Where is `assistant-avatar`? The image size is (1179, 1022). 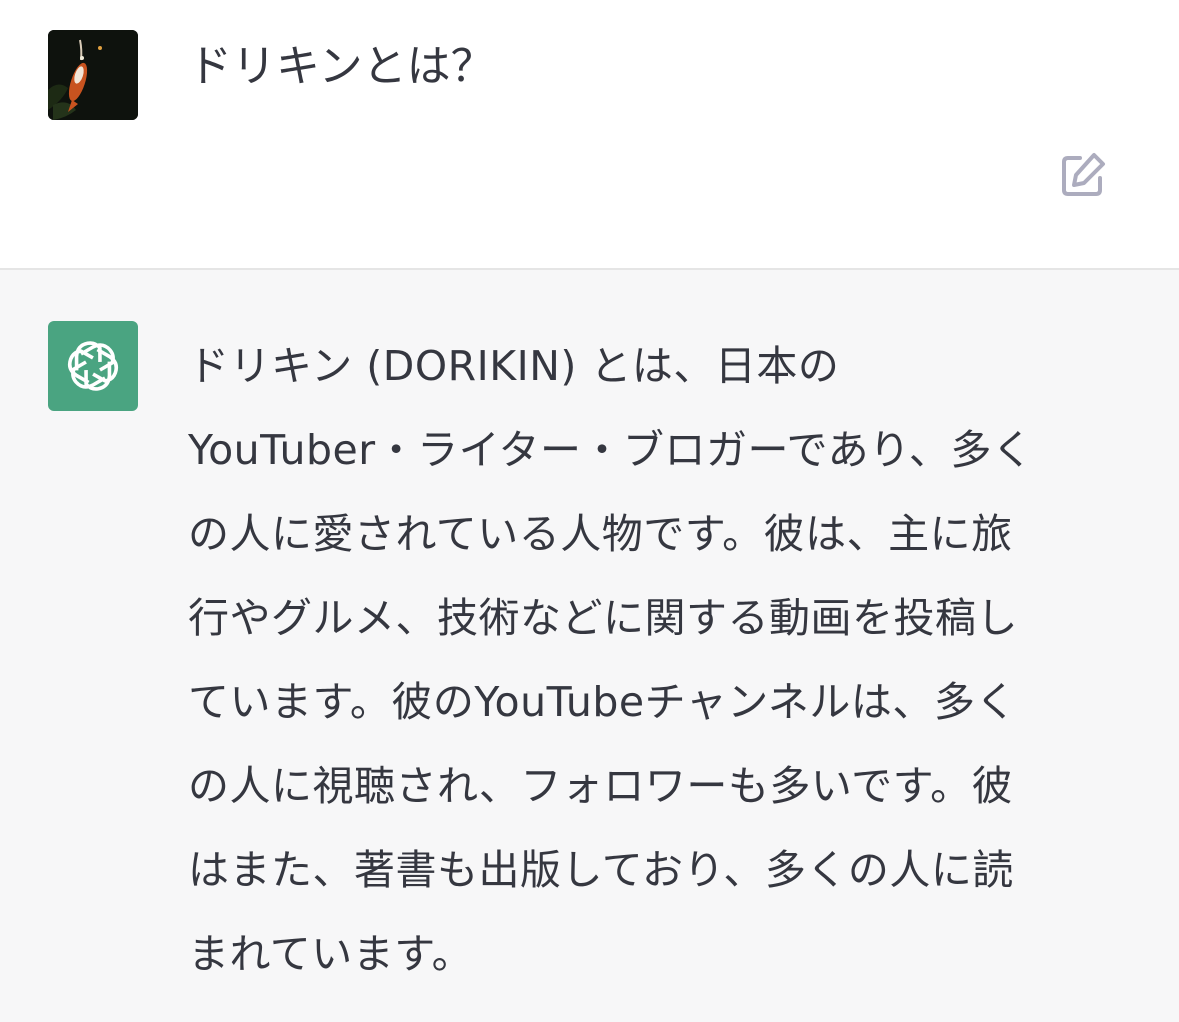 assistant-avatar is located at coordinates (93, 366).